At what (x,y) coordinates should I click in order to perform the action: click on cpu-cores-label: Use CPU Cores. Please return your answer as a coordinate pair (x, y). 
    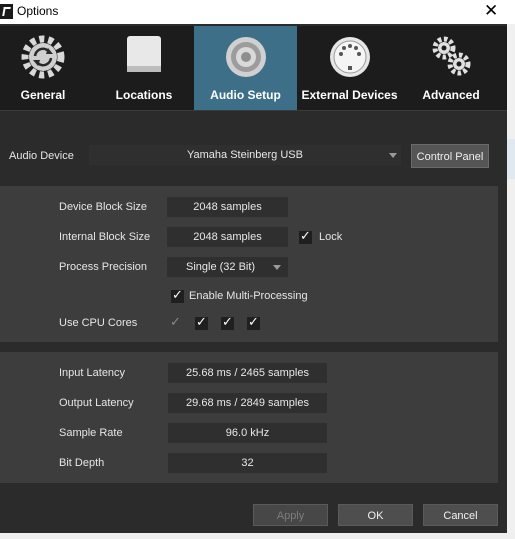
    Looking at the image, I should click on (98, 323).